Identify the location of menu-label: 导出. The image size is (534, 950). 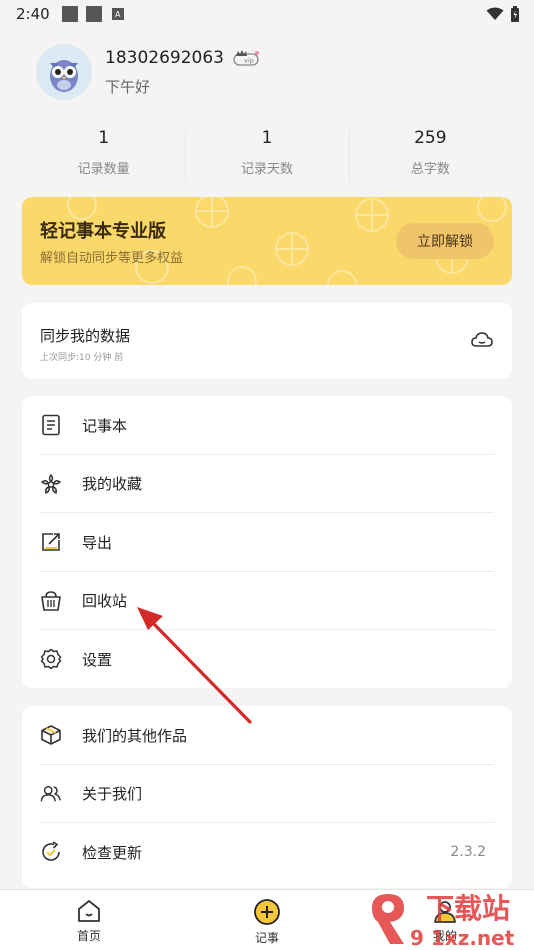
(97, 542).